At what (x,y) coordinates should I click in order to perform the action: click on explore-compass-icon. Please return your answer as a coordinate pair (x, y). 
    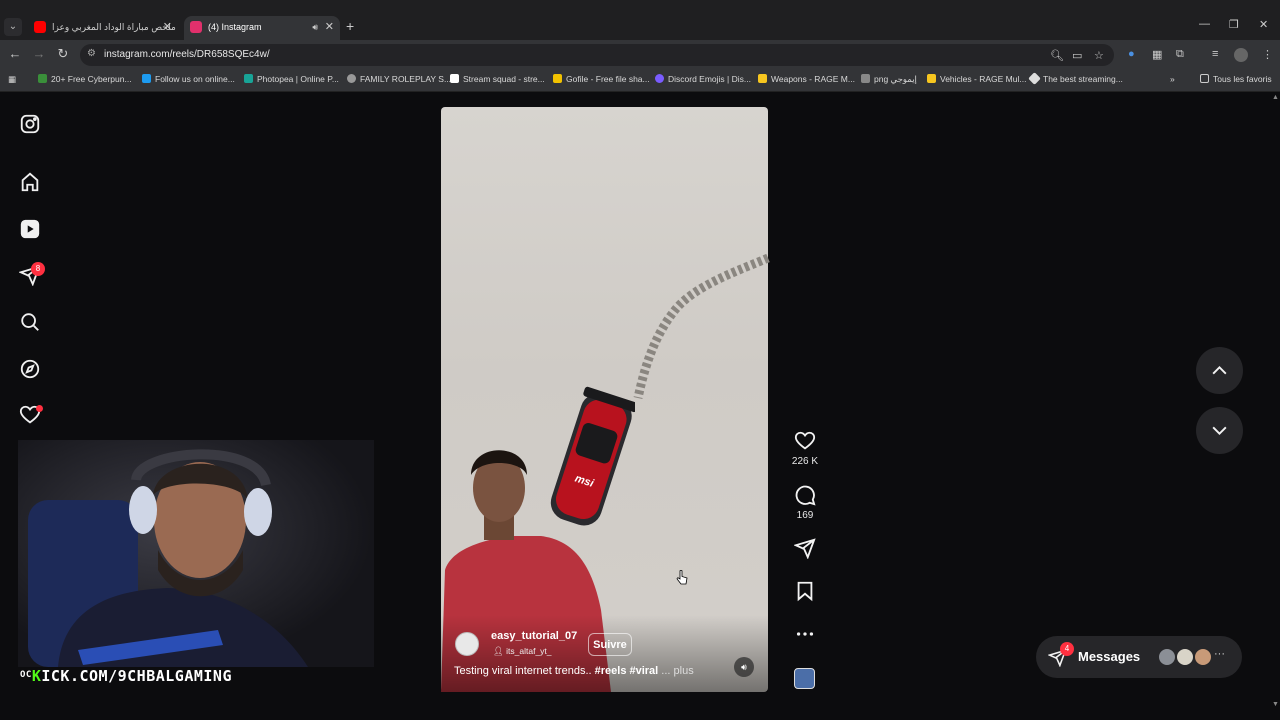
    Looking at the image, I should click on (30, 369).